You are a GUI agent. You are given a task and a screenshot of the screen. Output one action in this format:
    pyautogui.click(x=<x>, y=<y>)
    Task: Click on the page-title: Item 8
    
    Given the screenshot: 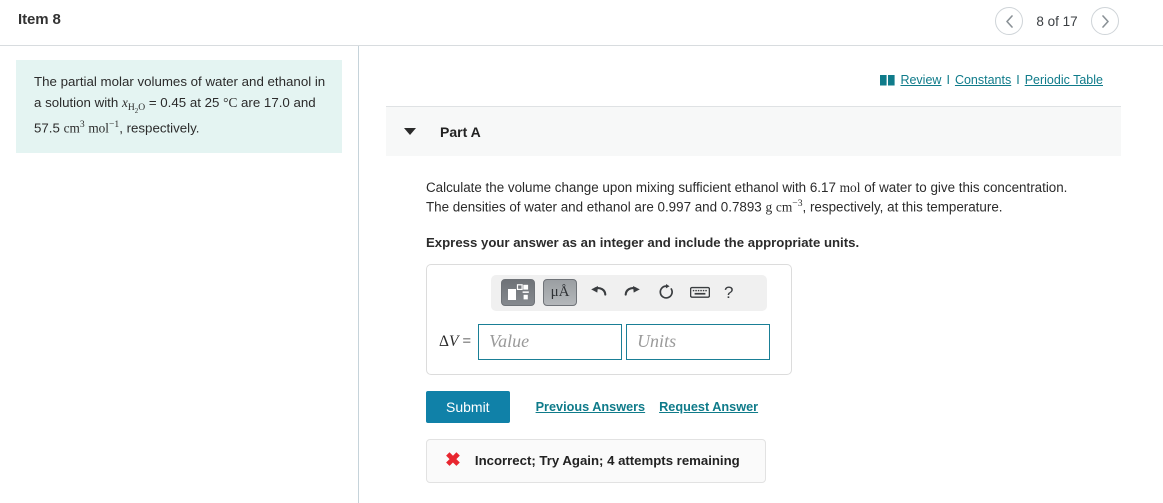 What is the action you would take?
    pyautogui.click(x=39, y=19)
    